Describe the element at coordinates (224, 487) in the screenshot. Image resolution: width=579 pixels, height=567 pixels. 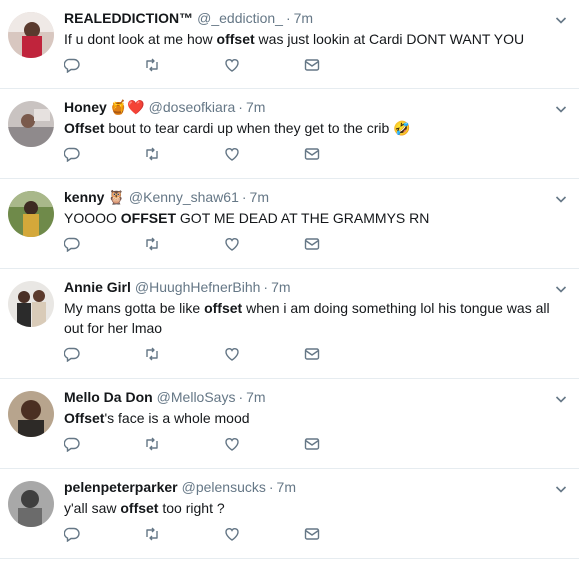
I see `user-handle: @pelensucks` at that location.